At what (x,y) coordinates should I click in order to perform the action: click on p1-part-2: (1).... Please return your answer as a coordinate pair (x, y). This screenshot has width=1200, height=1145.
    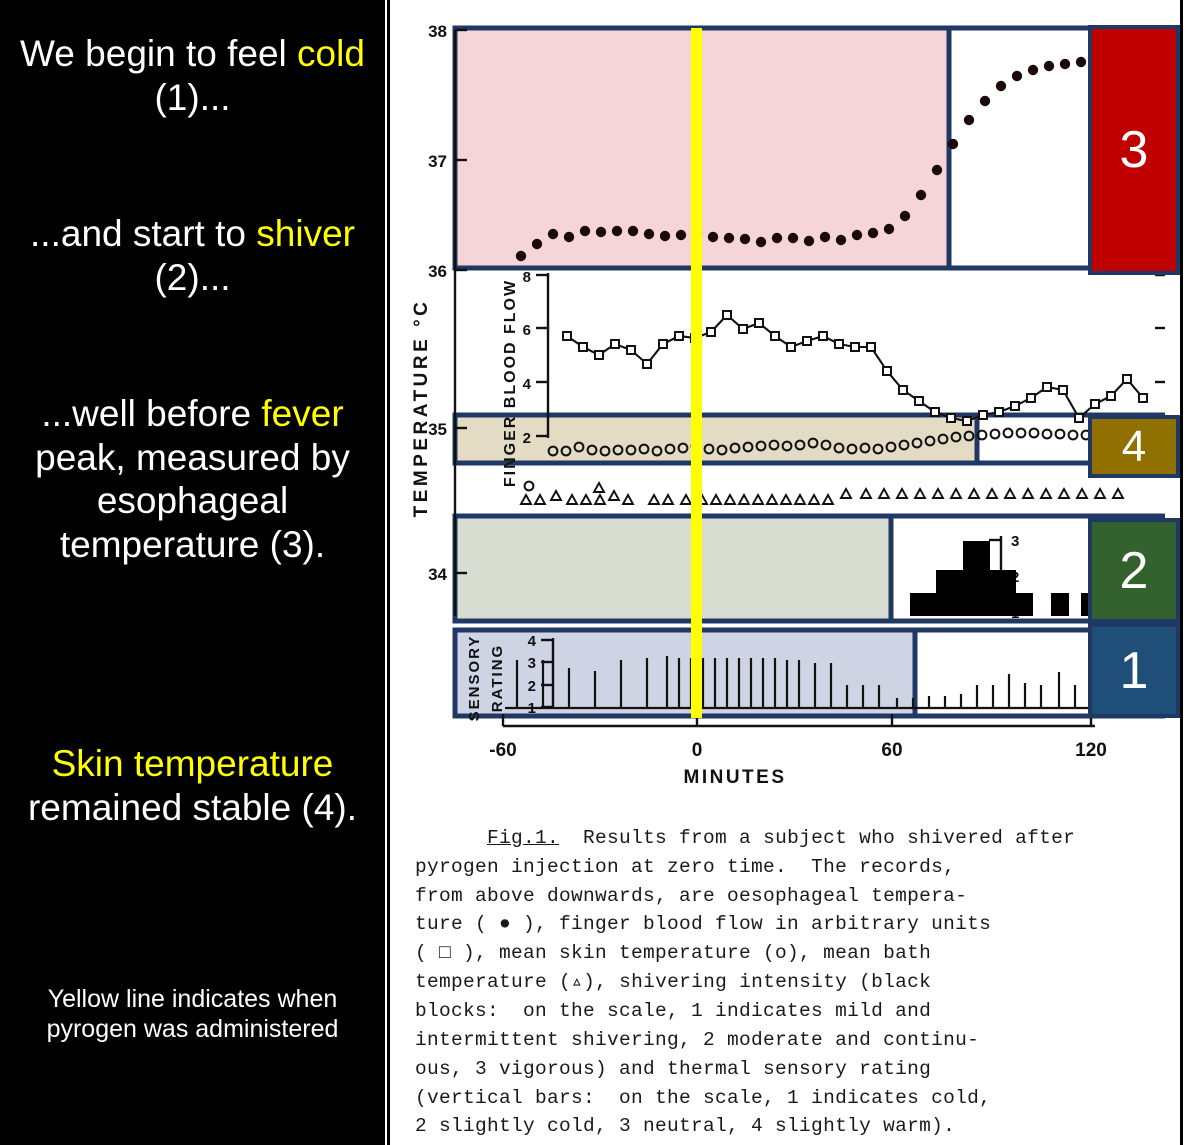
    Looking at the image, I should click on (192, 97).